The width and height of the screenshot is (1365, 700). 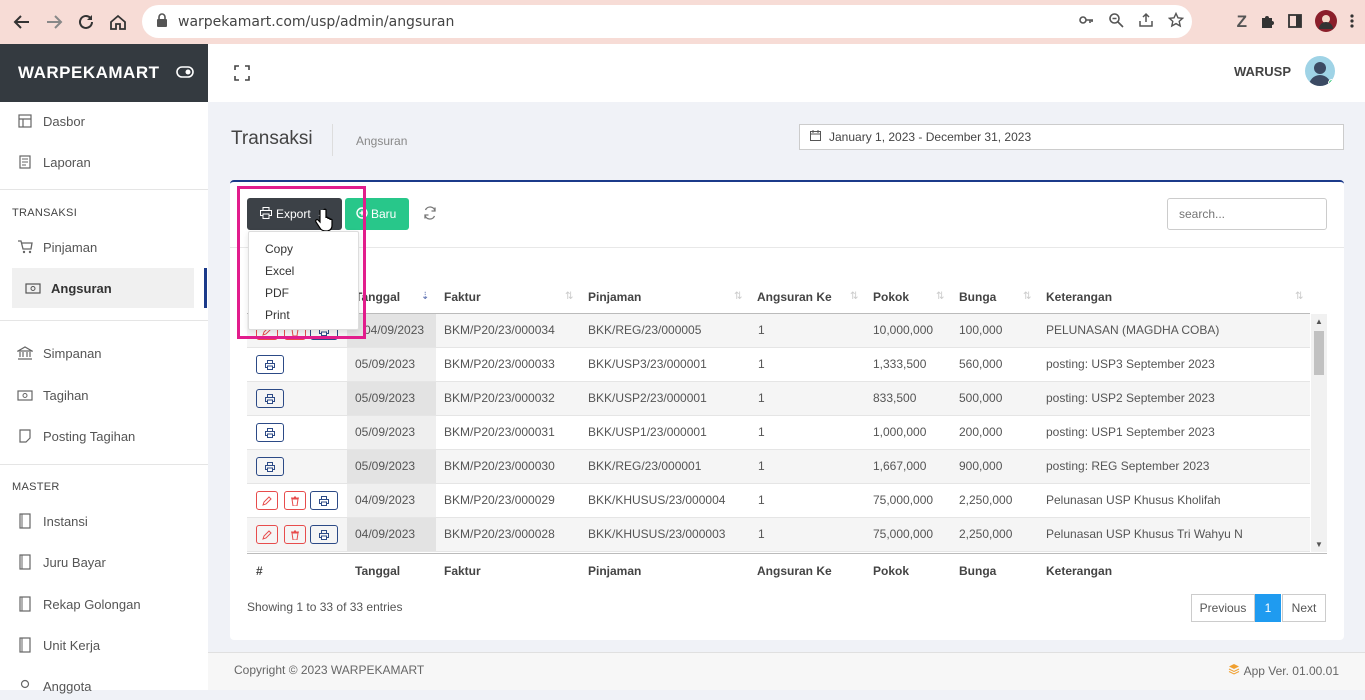 What do you see at coordinates (385, 432) in the screenshot?
I see `cell-tanggal: 05/09/2023` at bounding box center [385, 432].